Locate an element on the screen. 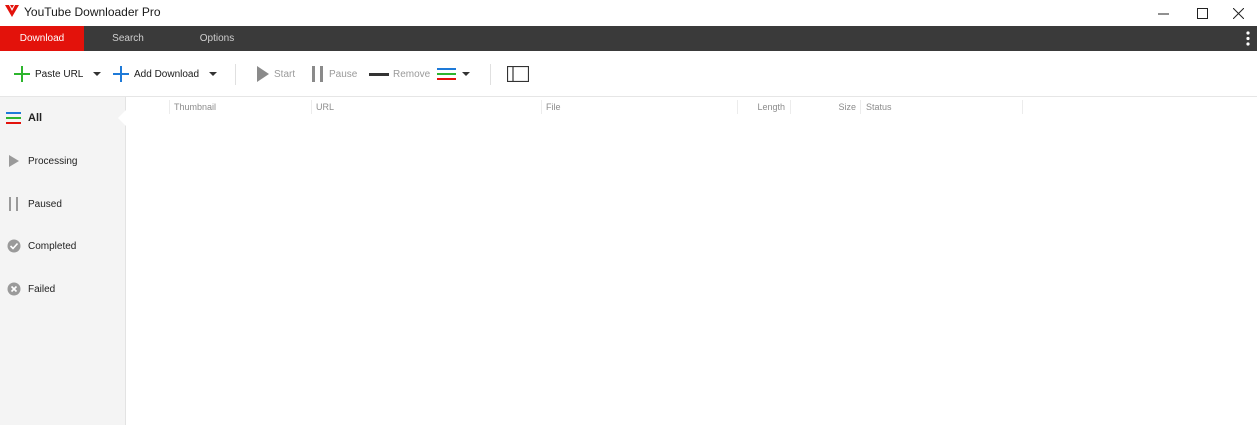 The width and height of the screenshot is (1257, 425). minimize-button is located at coordinates (1163, 13).